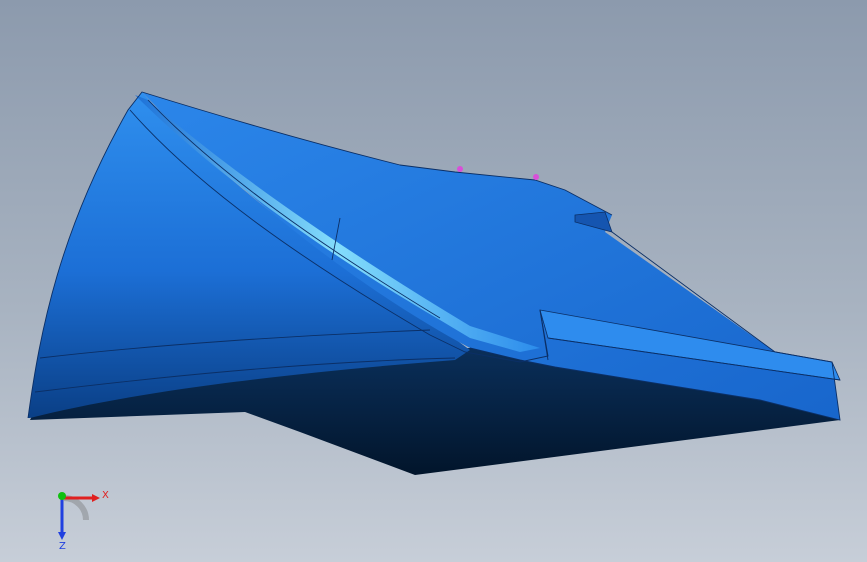 Image resolution: width=867 pixels, height=562 pixels. I want to click on z-axis-label: Z, so click(62, 545).